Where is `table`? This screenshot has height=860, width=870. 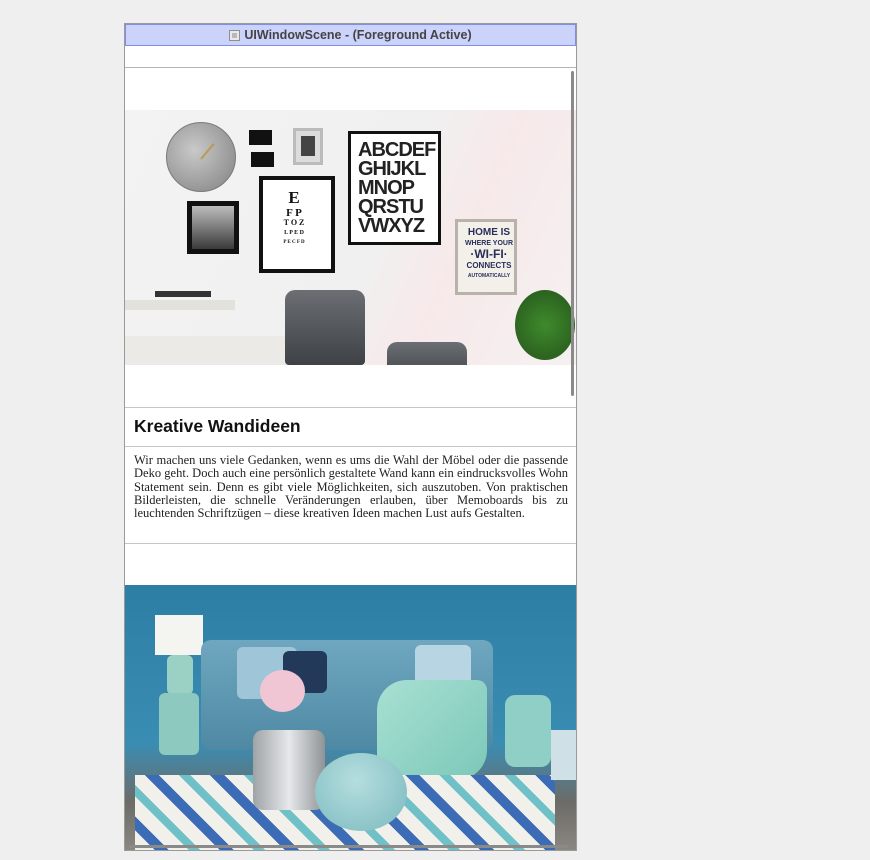
table is located at coordinates (210, 350).